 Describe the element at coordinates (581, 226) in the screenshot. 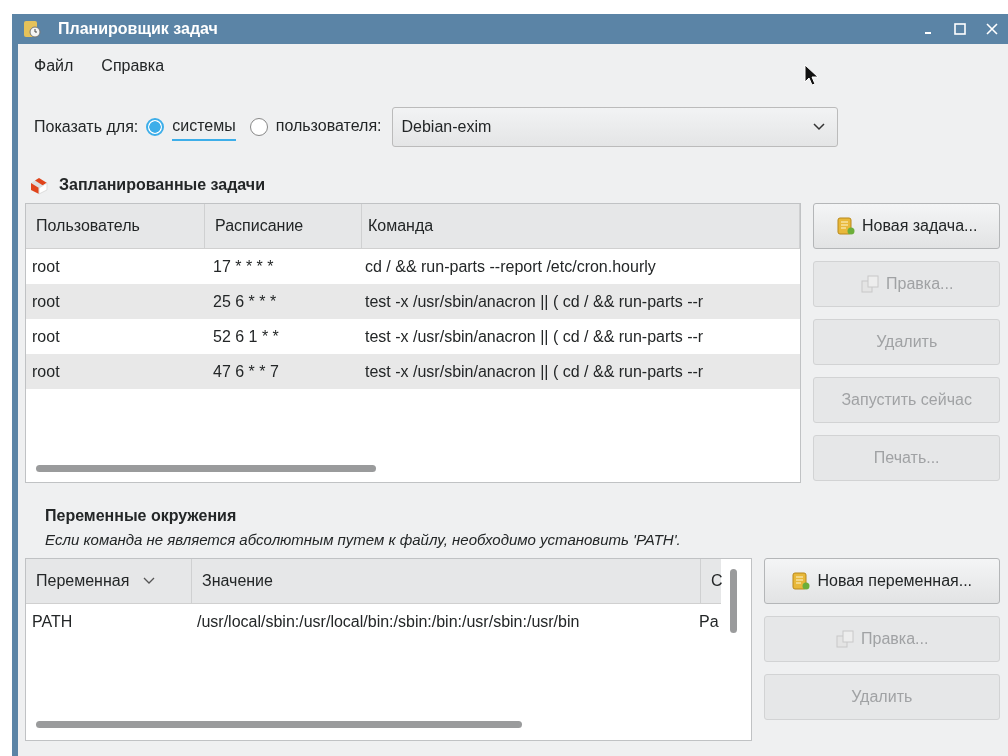

I see `column-header: Команда` at that location.